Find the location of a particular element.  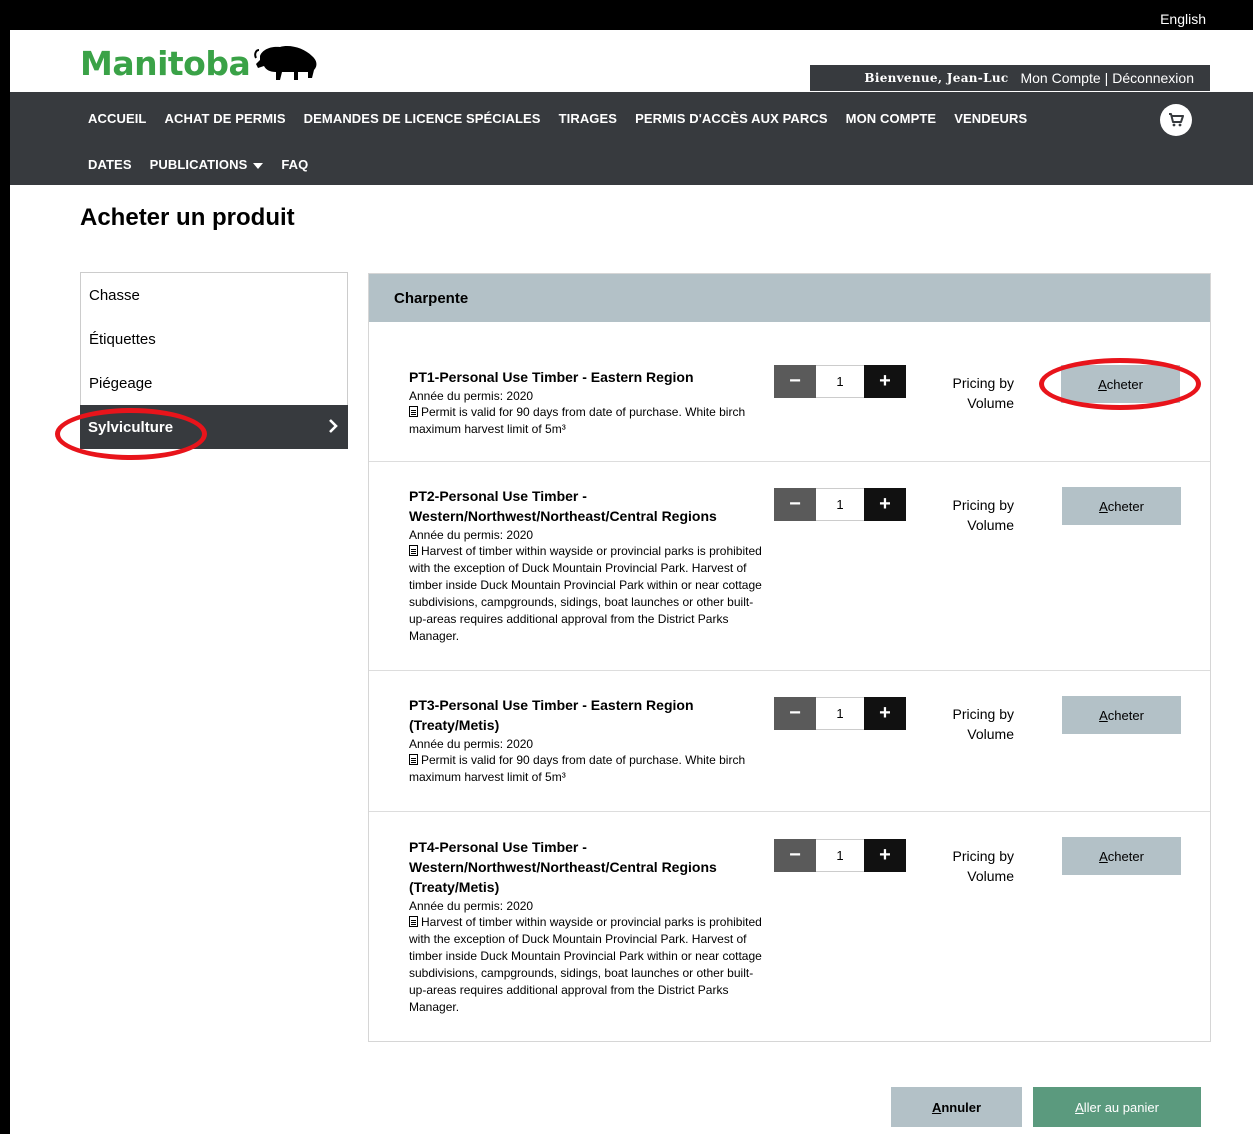

cart-icon is located at coordinates (1176, 120).